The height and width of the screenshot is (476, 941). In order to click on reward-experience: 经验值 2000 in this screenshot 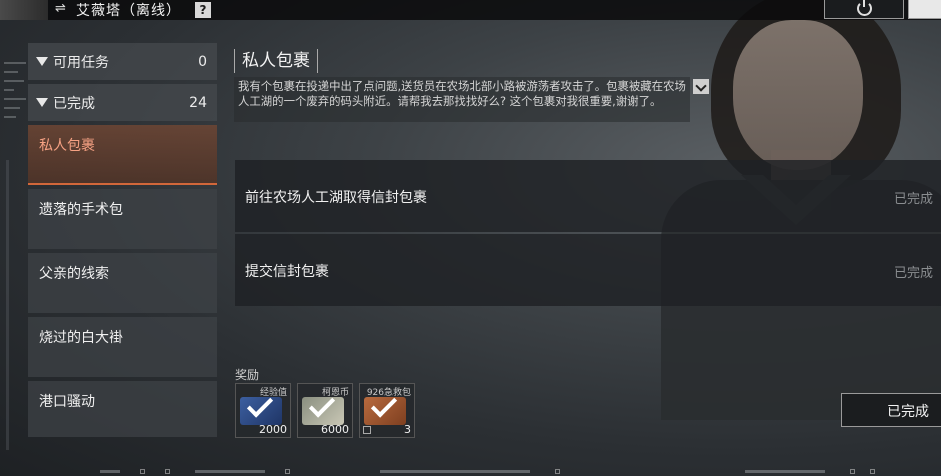, I will do `click(263, 410)`.